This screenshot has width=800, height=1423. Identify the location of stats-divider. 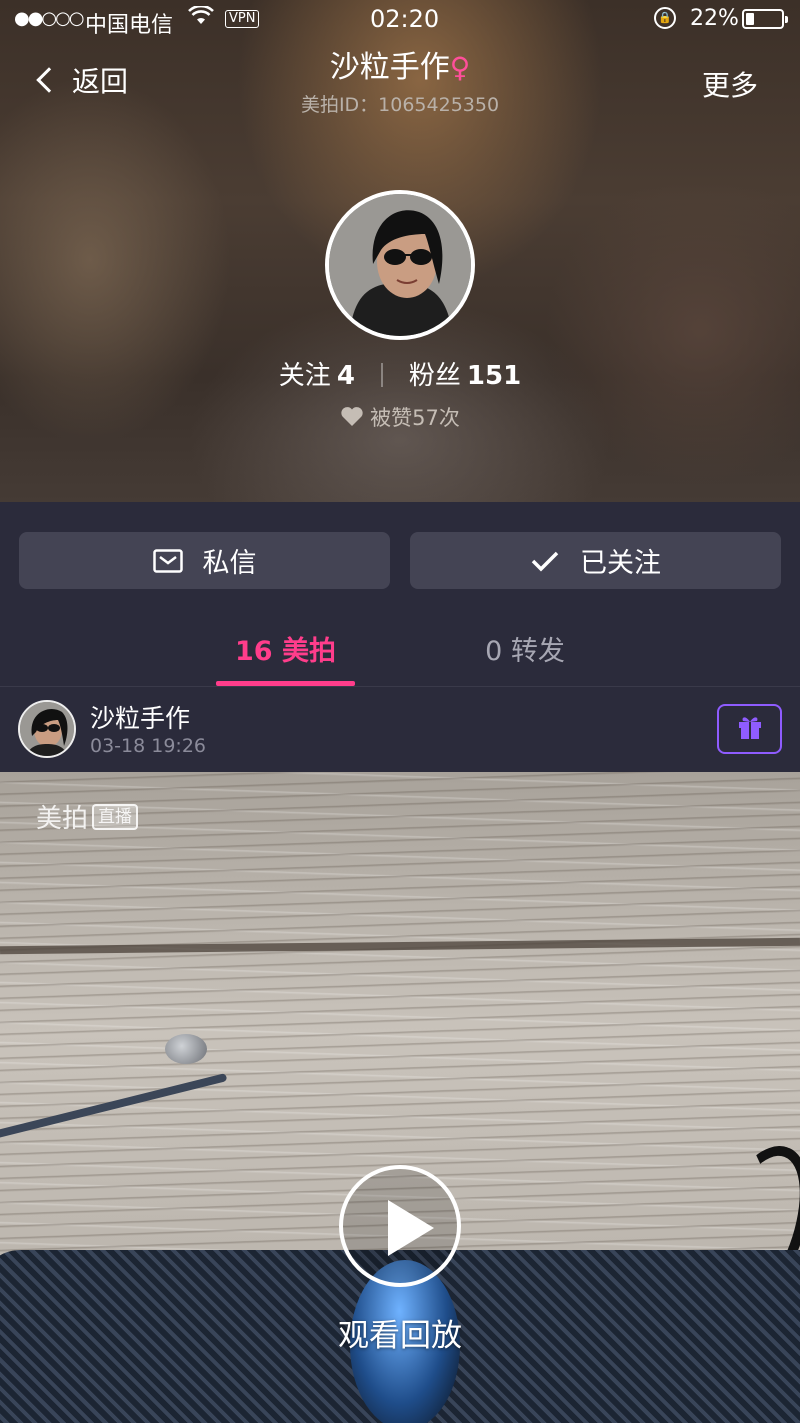
(381, 375).